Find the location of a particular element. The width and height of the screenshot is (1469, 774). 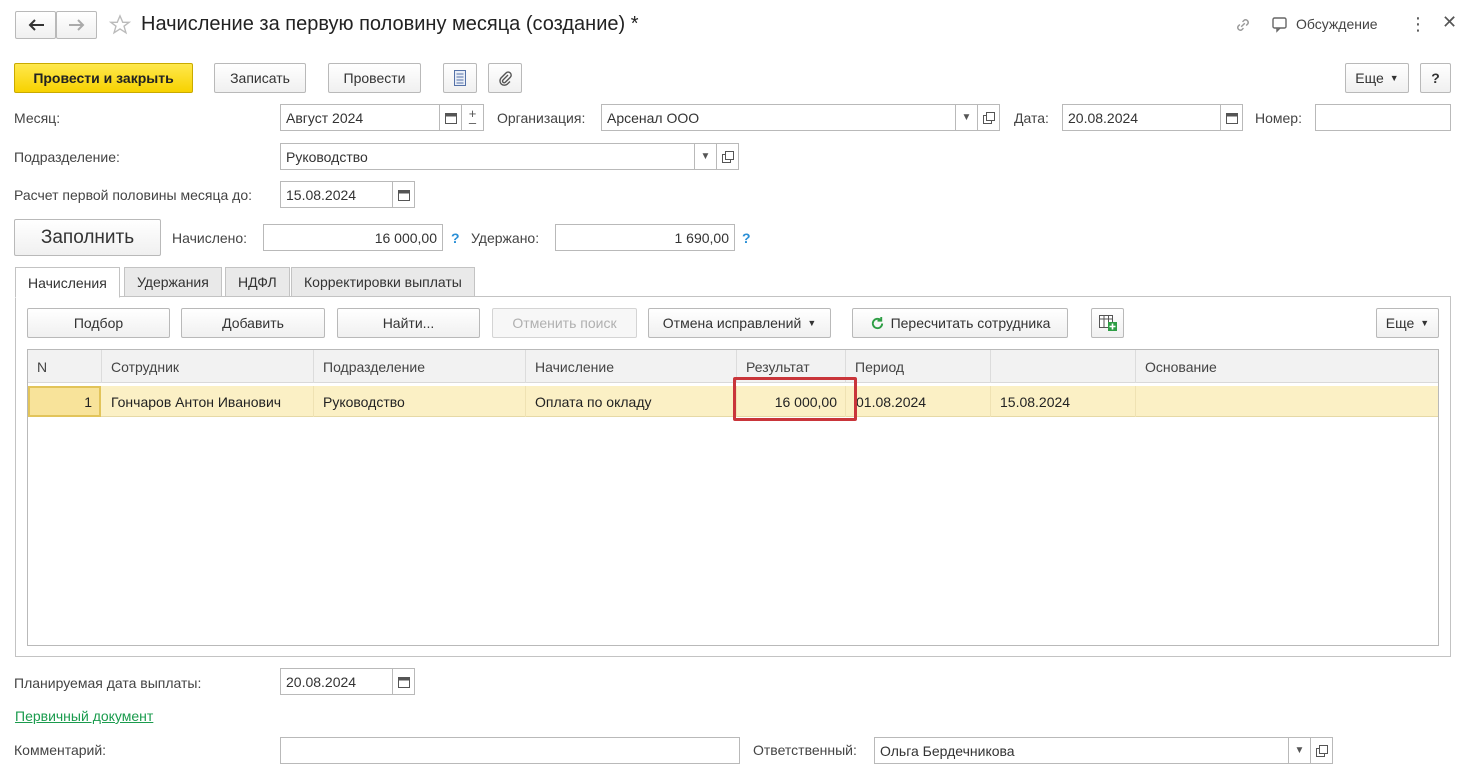

cancel-search-button: Отменить поиск is located at coordinates (564, 323).